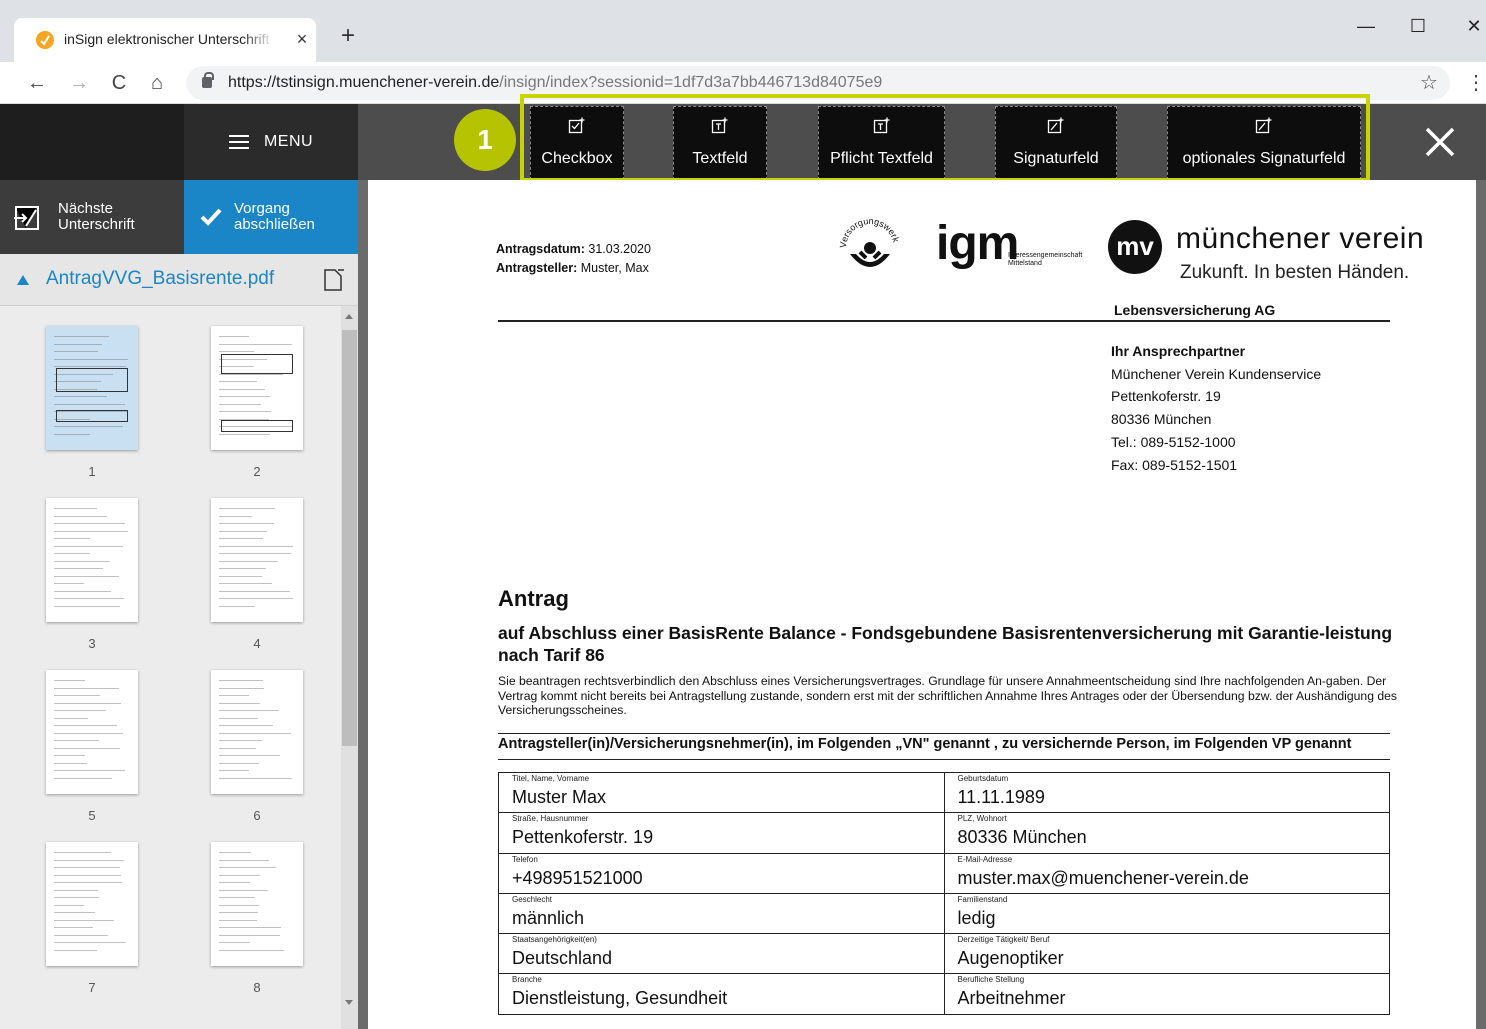  Describe the element at coordinates (619, 249) in the screenshot. I see `date-value: 31.03.2020` at that location.